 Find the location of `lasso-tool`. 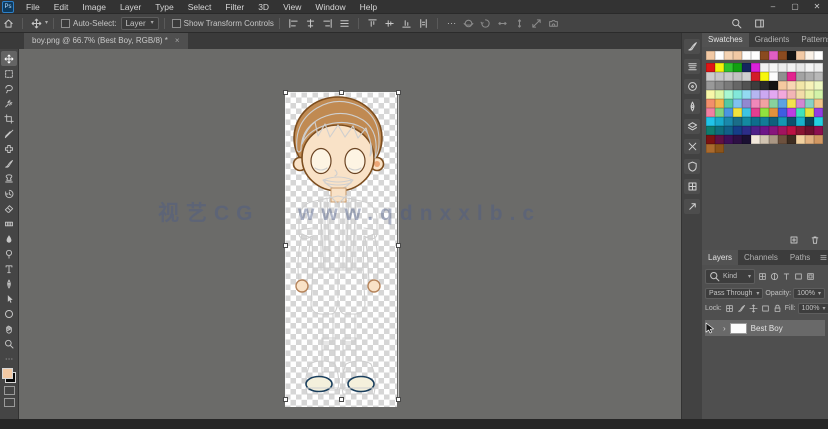

lasso-tool is located at coordinates (9, 88).